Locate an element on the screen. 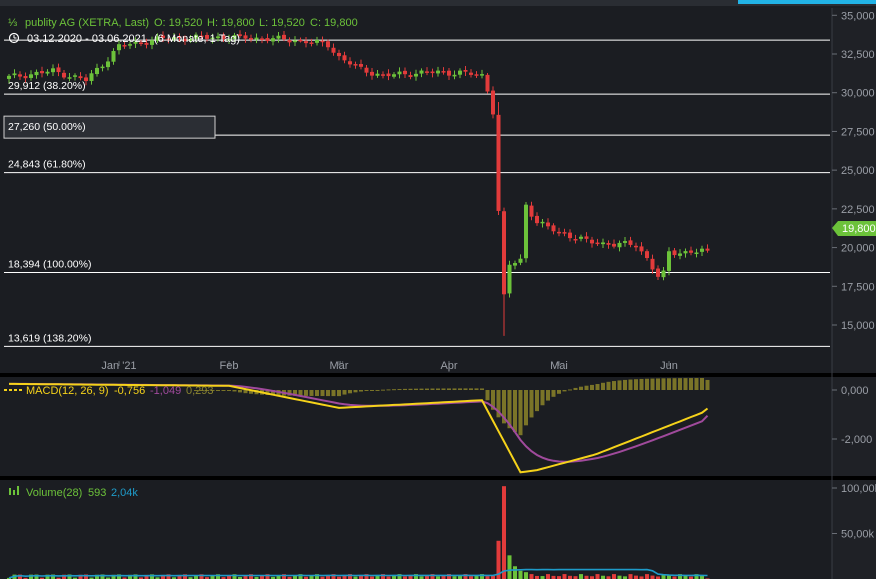  y-tick-label: 20,000 is located at coordinates (858, 249).